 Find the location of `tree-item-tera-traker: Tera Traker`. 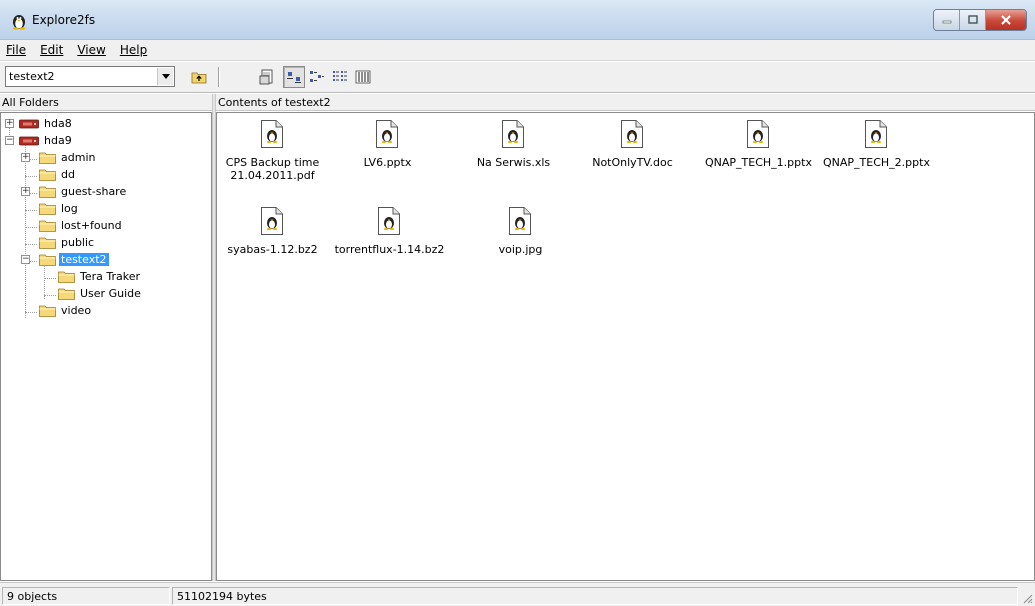

tree-item-tera-traker: Tera Traker is located at coordinates (91, 276).